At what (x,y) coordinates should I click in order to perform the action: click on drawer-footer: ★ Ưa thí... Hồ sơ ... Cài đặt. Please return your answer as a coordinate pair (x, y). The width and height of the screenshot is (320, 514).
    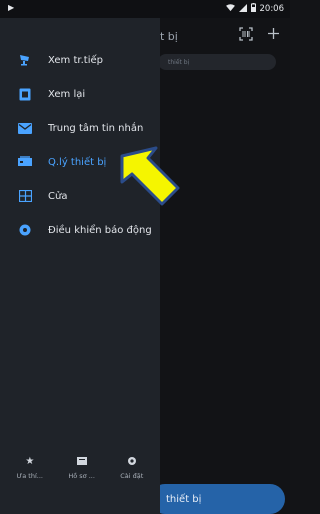
    Looking at the image, I should click on (80, 481).